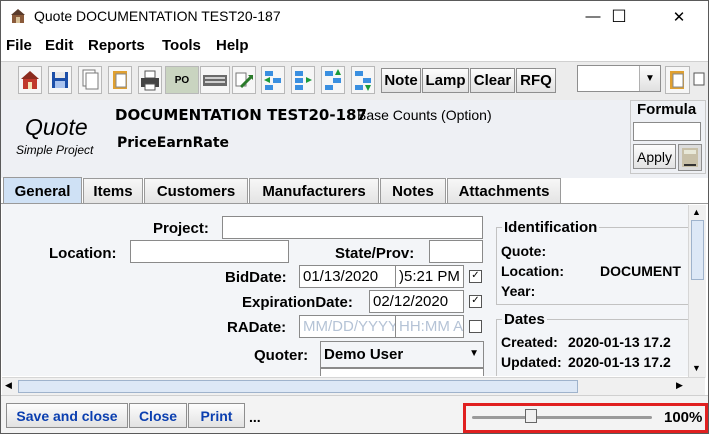  Describe the element at coordinates (181, 228) in the screenshot. I see `project-label: Project:` at that location.